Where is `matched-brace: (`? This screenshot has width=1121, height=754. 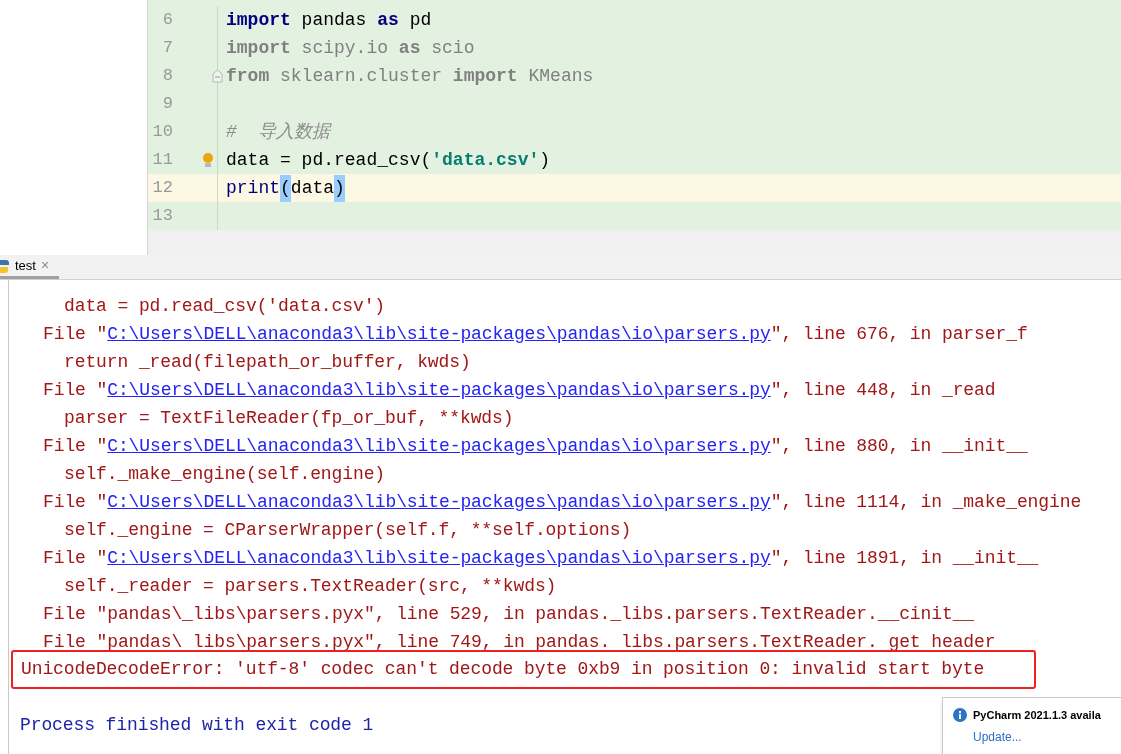 matched-brace: ( is located at coordinates (285, 188).